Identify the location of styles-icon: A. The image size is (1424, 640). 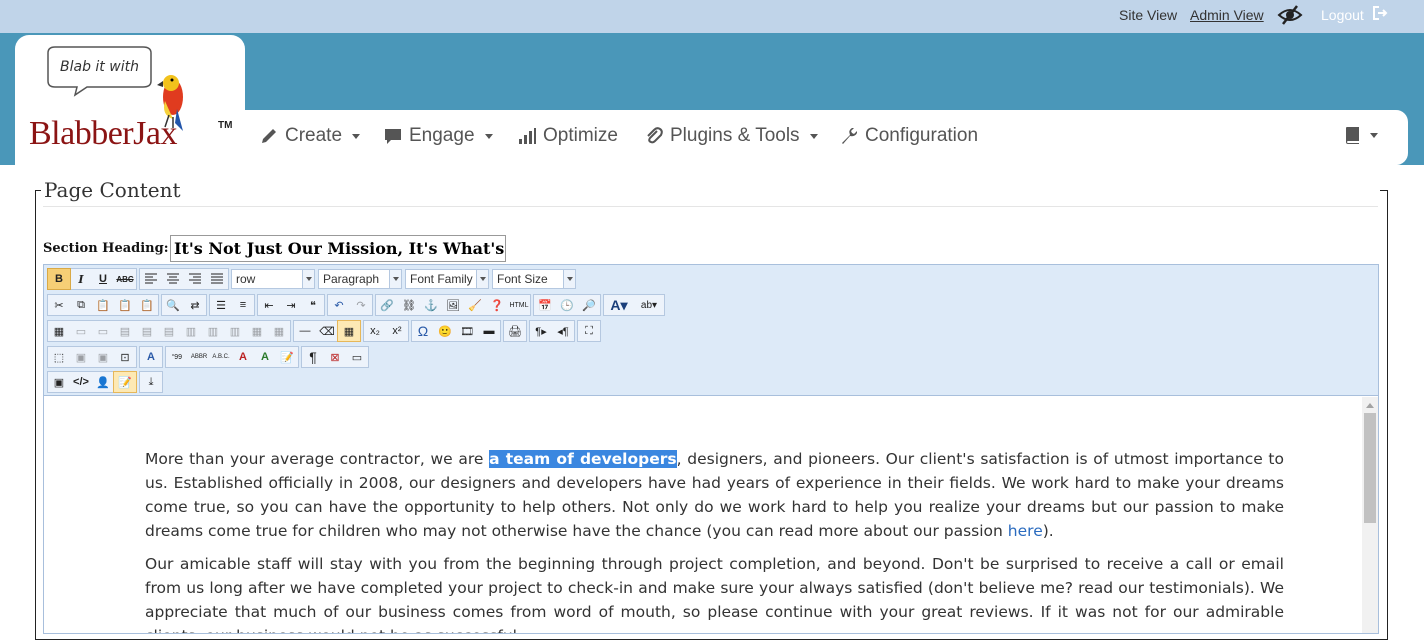
(151, 357).